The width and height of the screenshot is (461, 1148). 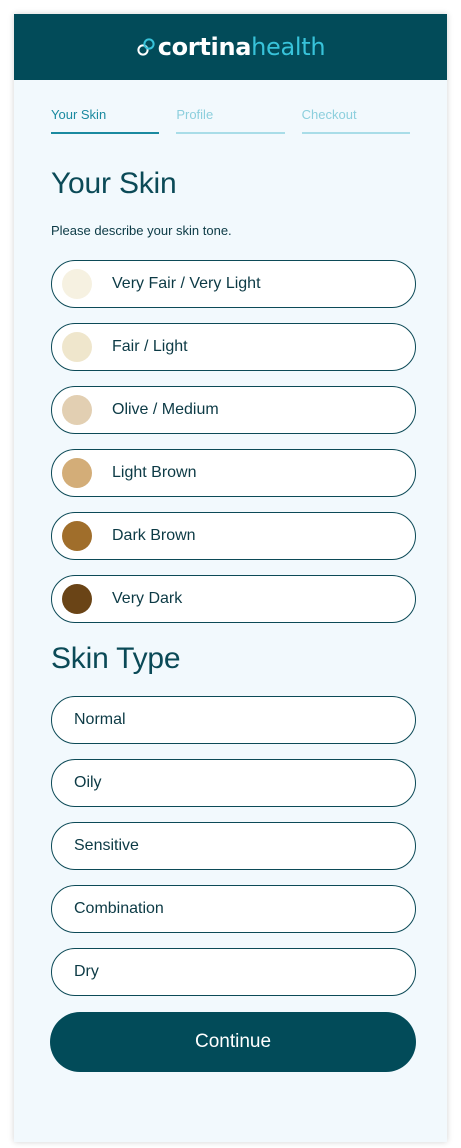 I want to click on option-label: Light Brown, so click(x=154, y=472).